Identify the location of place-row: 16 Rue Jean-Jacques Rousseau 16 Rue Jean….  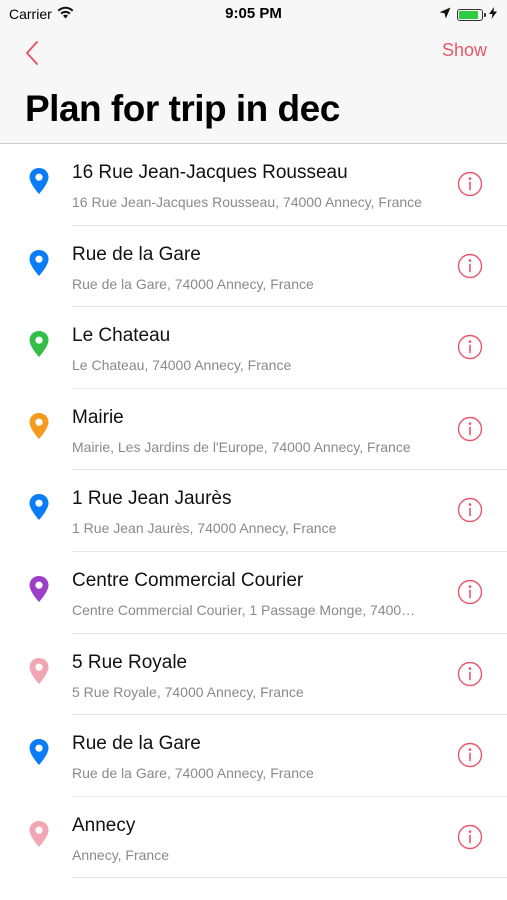
(253, 185).